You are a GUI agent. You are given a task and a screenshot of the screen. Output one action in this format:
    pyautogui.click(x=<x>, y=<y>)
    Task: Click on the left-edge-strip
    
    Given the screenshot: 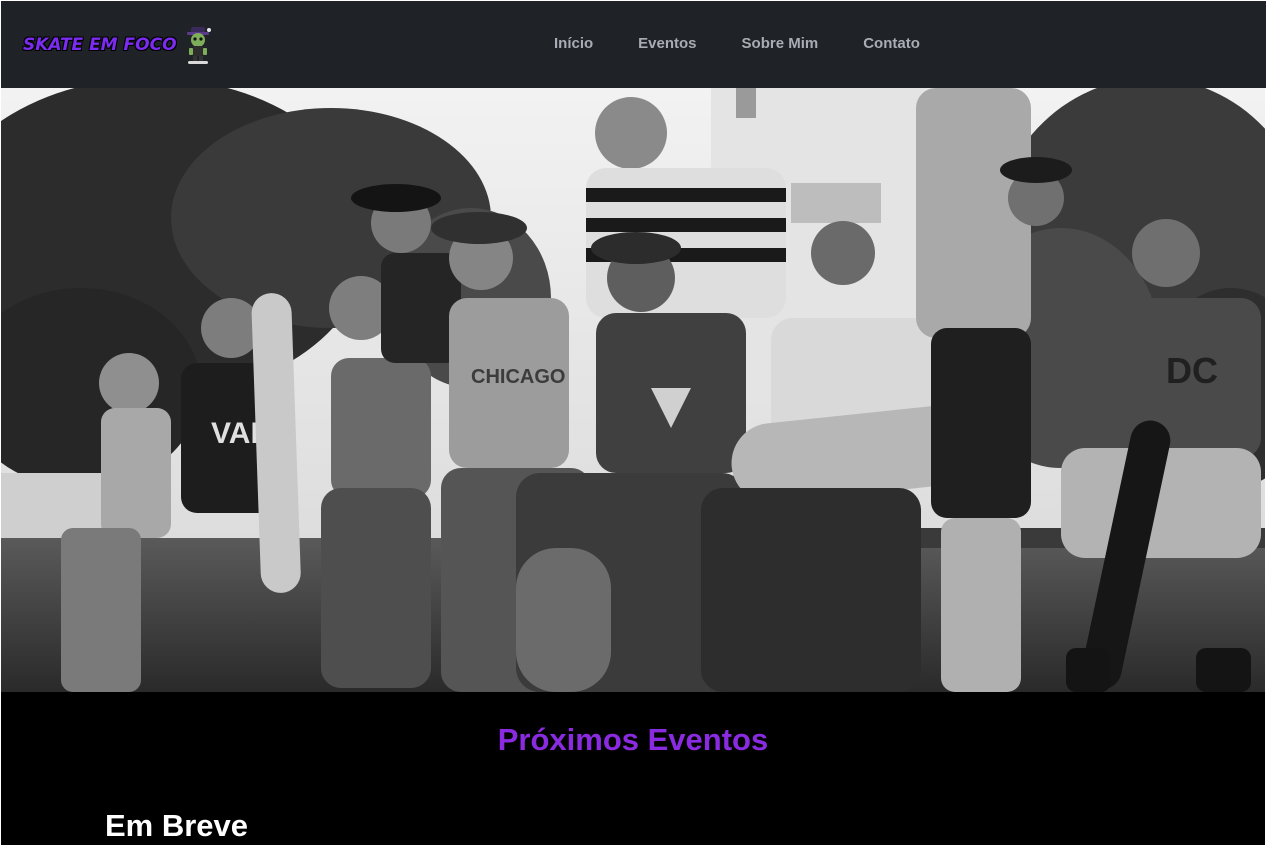 What is the action you would take?
    pyautogui.click(x=0, y=812)
    